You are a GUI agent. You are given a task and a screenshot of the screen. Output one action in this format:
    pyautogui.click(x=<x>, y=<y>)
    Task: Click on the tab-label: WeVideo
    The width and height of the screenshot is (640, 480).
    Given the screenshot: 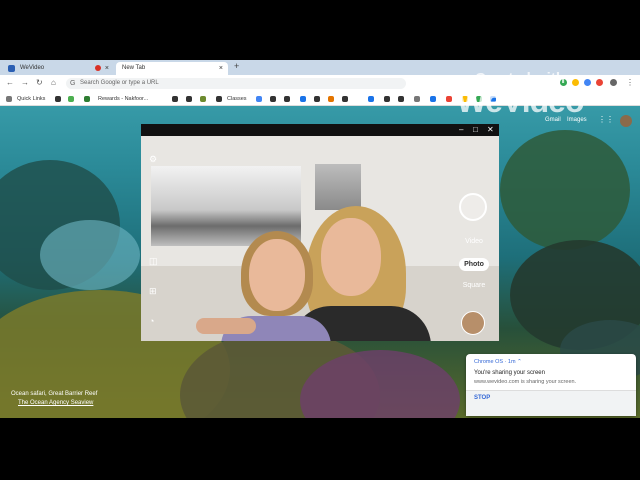 What is the action you would take?
    pyautogui.click(x=32, y=68)
    